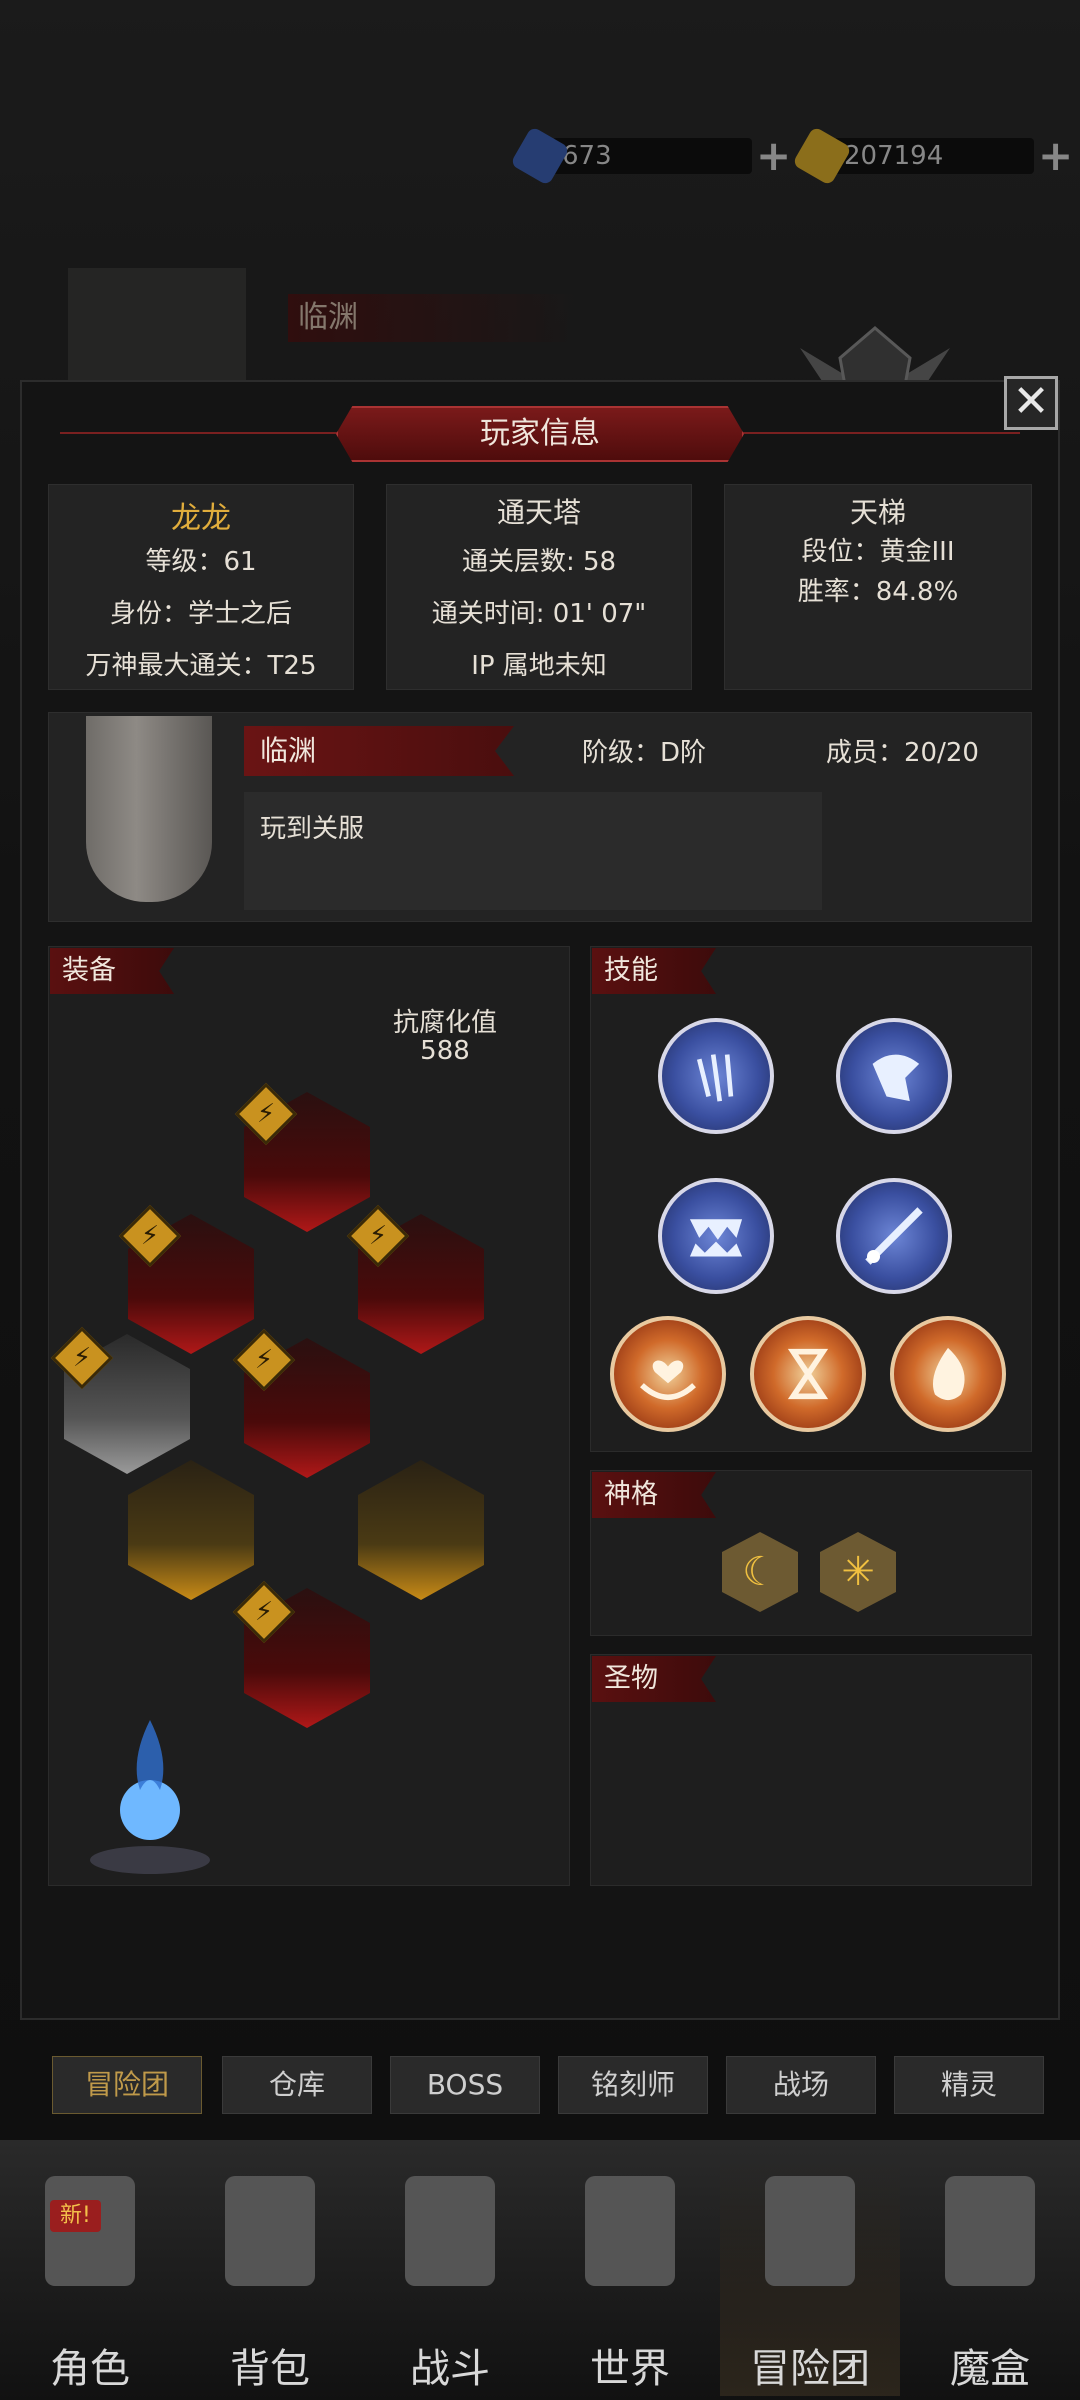 Image resolution: width=1080 pixels, height=2400 pixels. Describe the element at coordinates (297, 2085) in the screenshot. I see `subtab-warehouse: 仓库` at that location.